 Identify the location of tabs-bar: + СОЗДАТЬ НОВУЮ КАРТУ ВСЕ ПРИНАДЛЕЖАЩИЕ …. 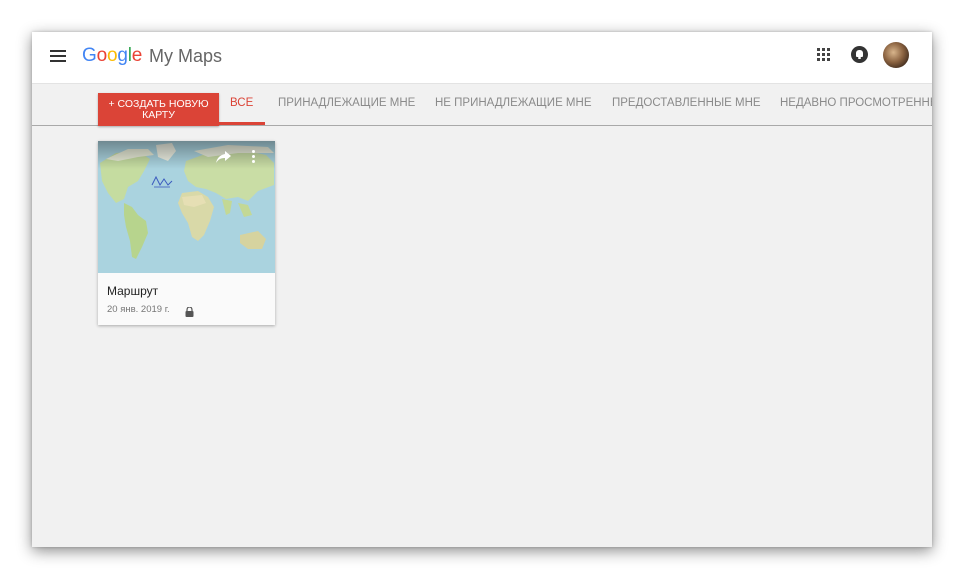
(482, 105).